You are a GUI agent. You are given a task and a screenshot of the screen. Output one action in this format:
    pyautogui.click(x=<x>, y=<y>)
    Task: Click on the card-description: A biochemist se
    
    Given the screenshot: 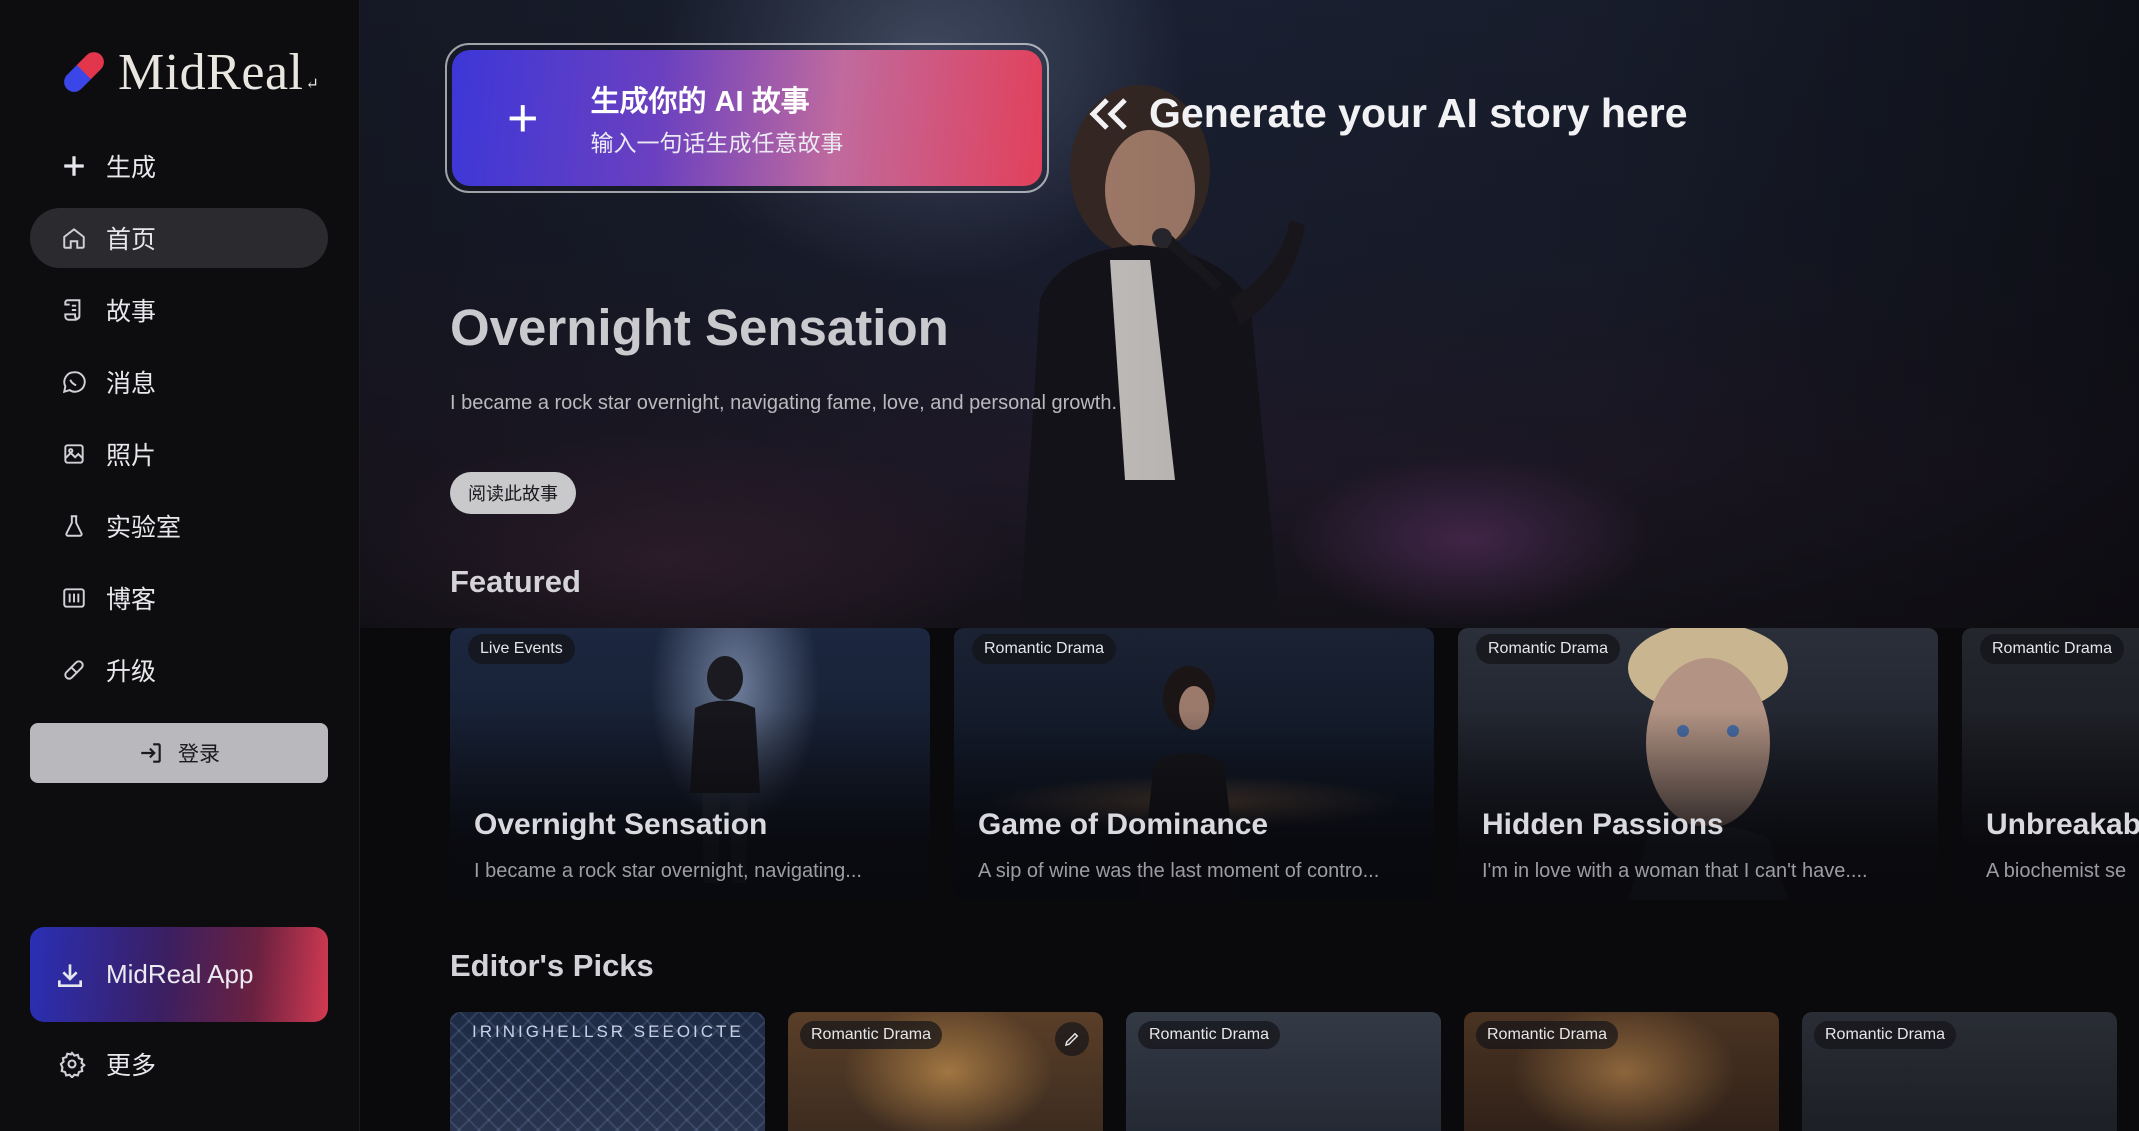 What is the action you would take?
    pyautogui.click(x=2056, y=871)
    